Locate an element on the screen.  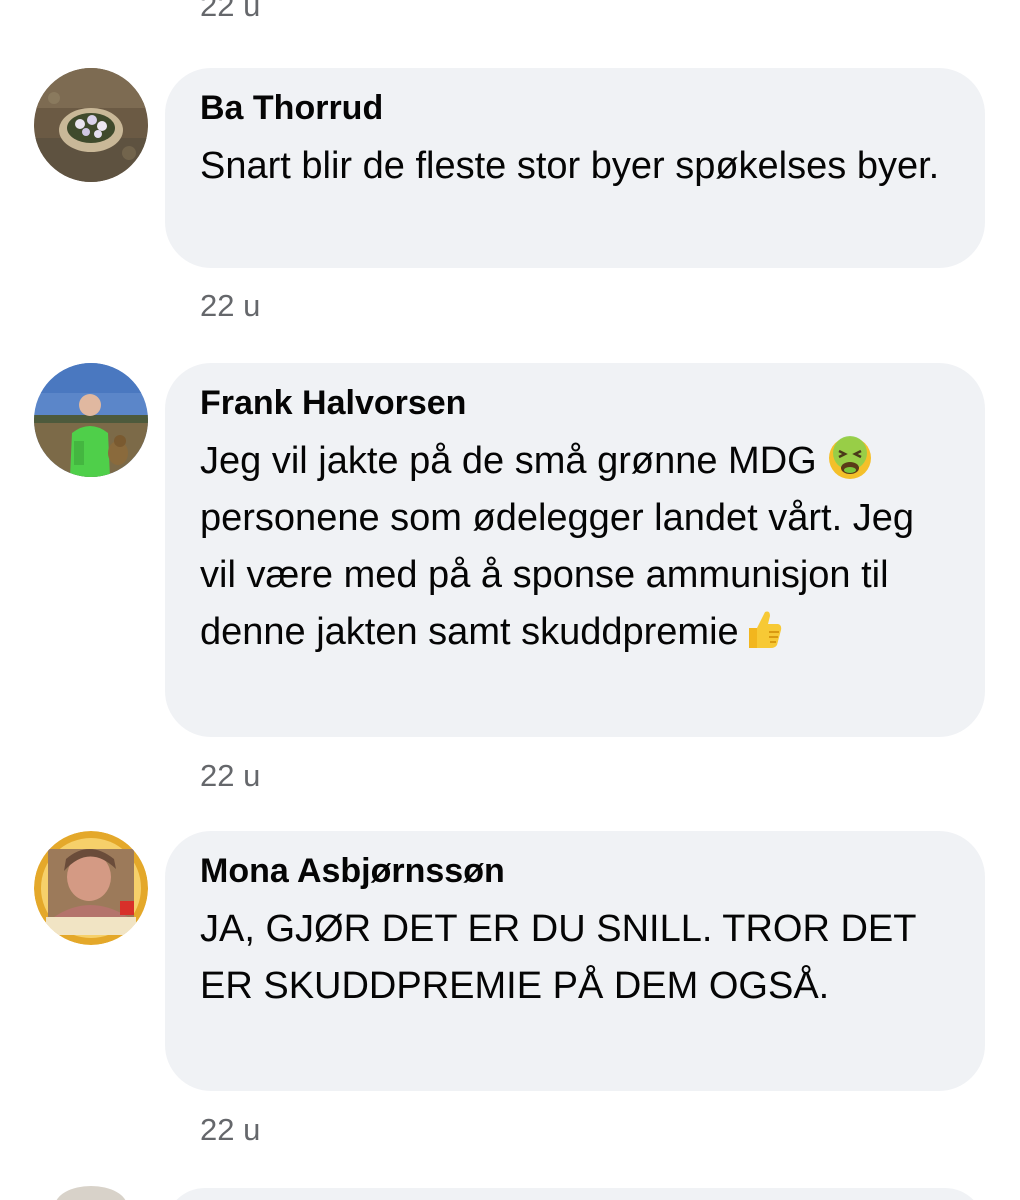
wreath-photo-avatar-icon is located at coordinates (91, 125).